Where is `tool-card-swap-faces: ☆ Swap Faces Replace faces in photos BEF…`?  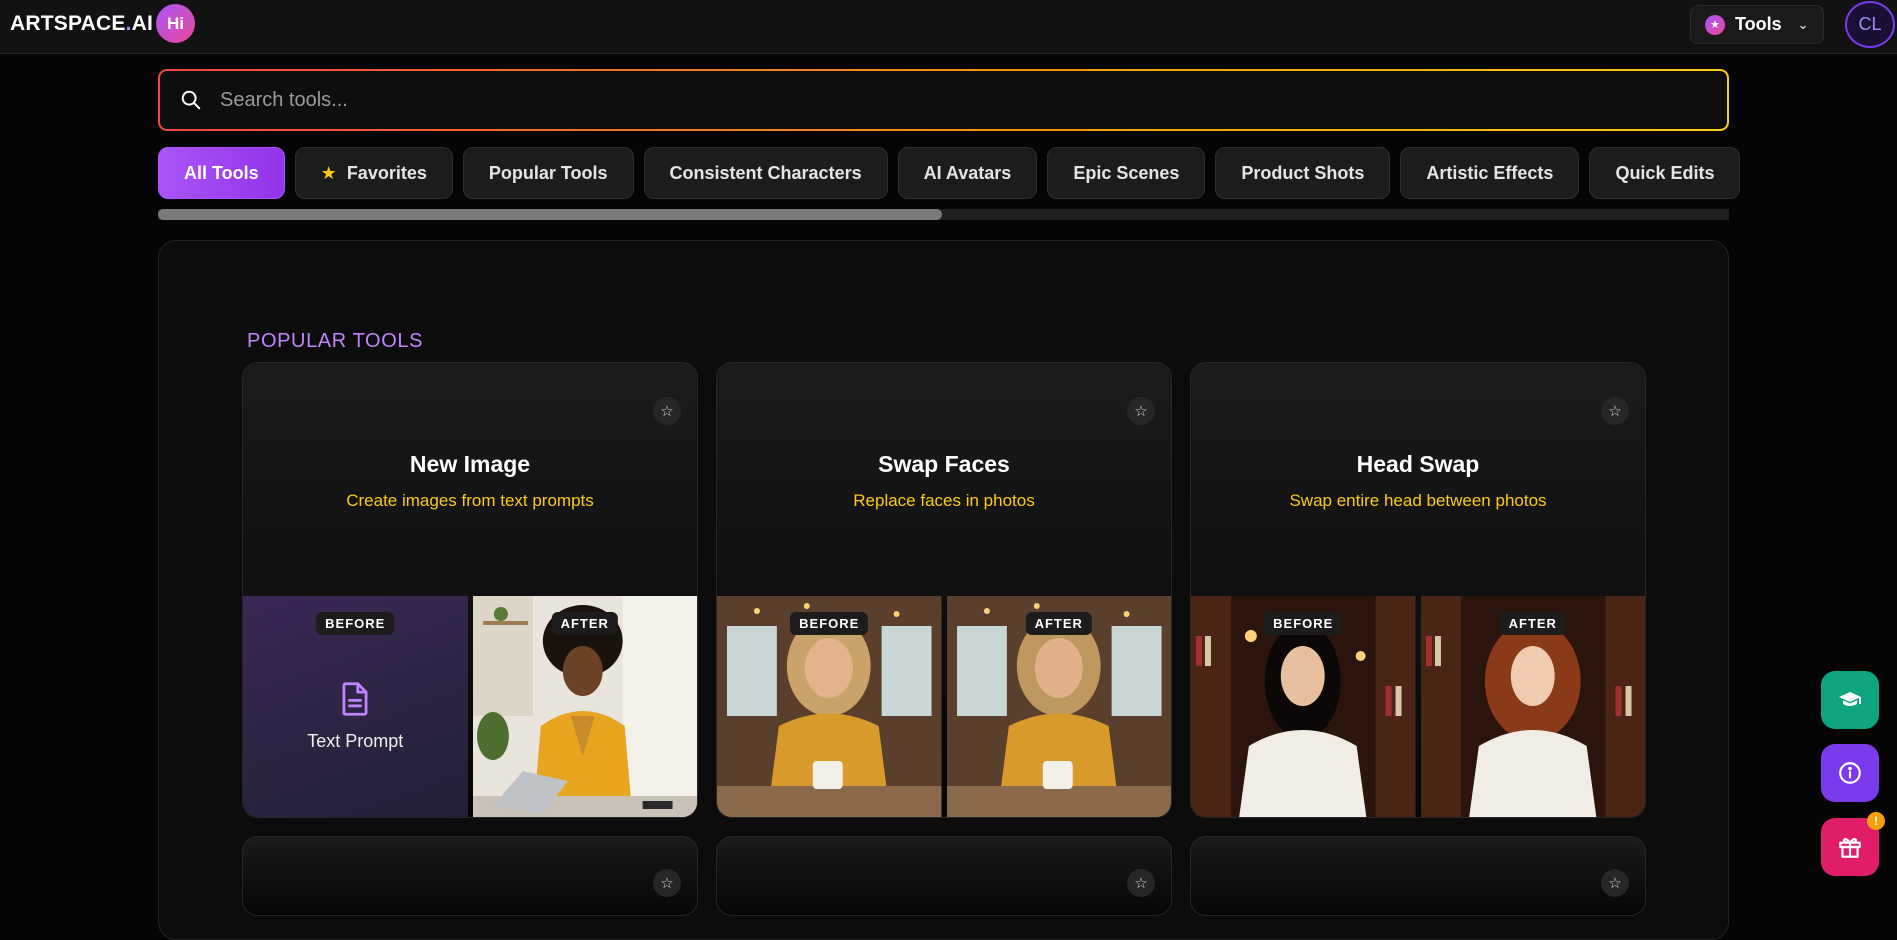
tool-card-swap-faces: ☆ Swap Faces Replace faces in photos BEF… is located at coordinates (944, 590).